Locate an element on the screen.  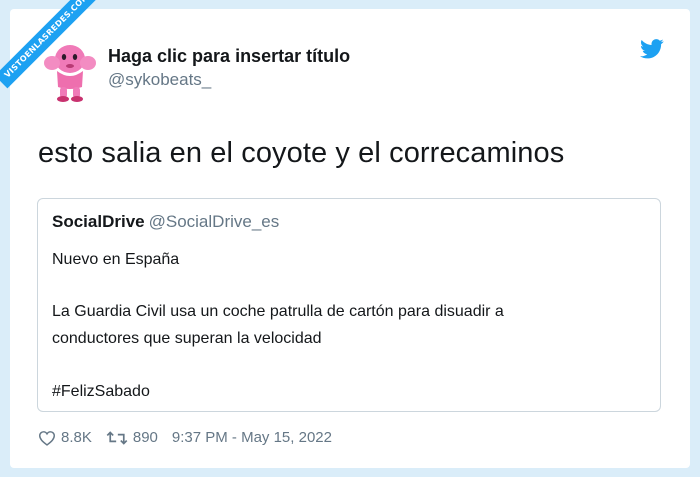
quoted-header: SocialDrive @SocialDrive_es is located at coordinates (165, 222).